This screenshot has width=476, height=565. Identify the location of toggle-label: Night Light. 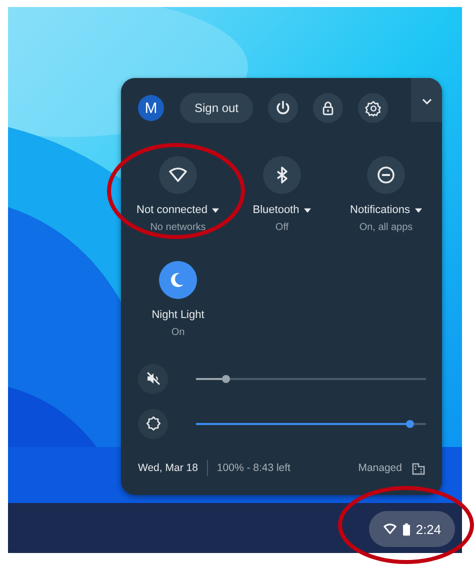
(178, 315).